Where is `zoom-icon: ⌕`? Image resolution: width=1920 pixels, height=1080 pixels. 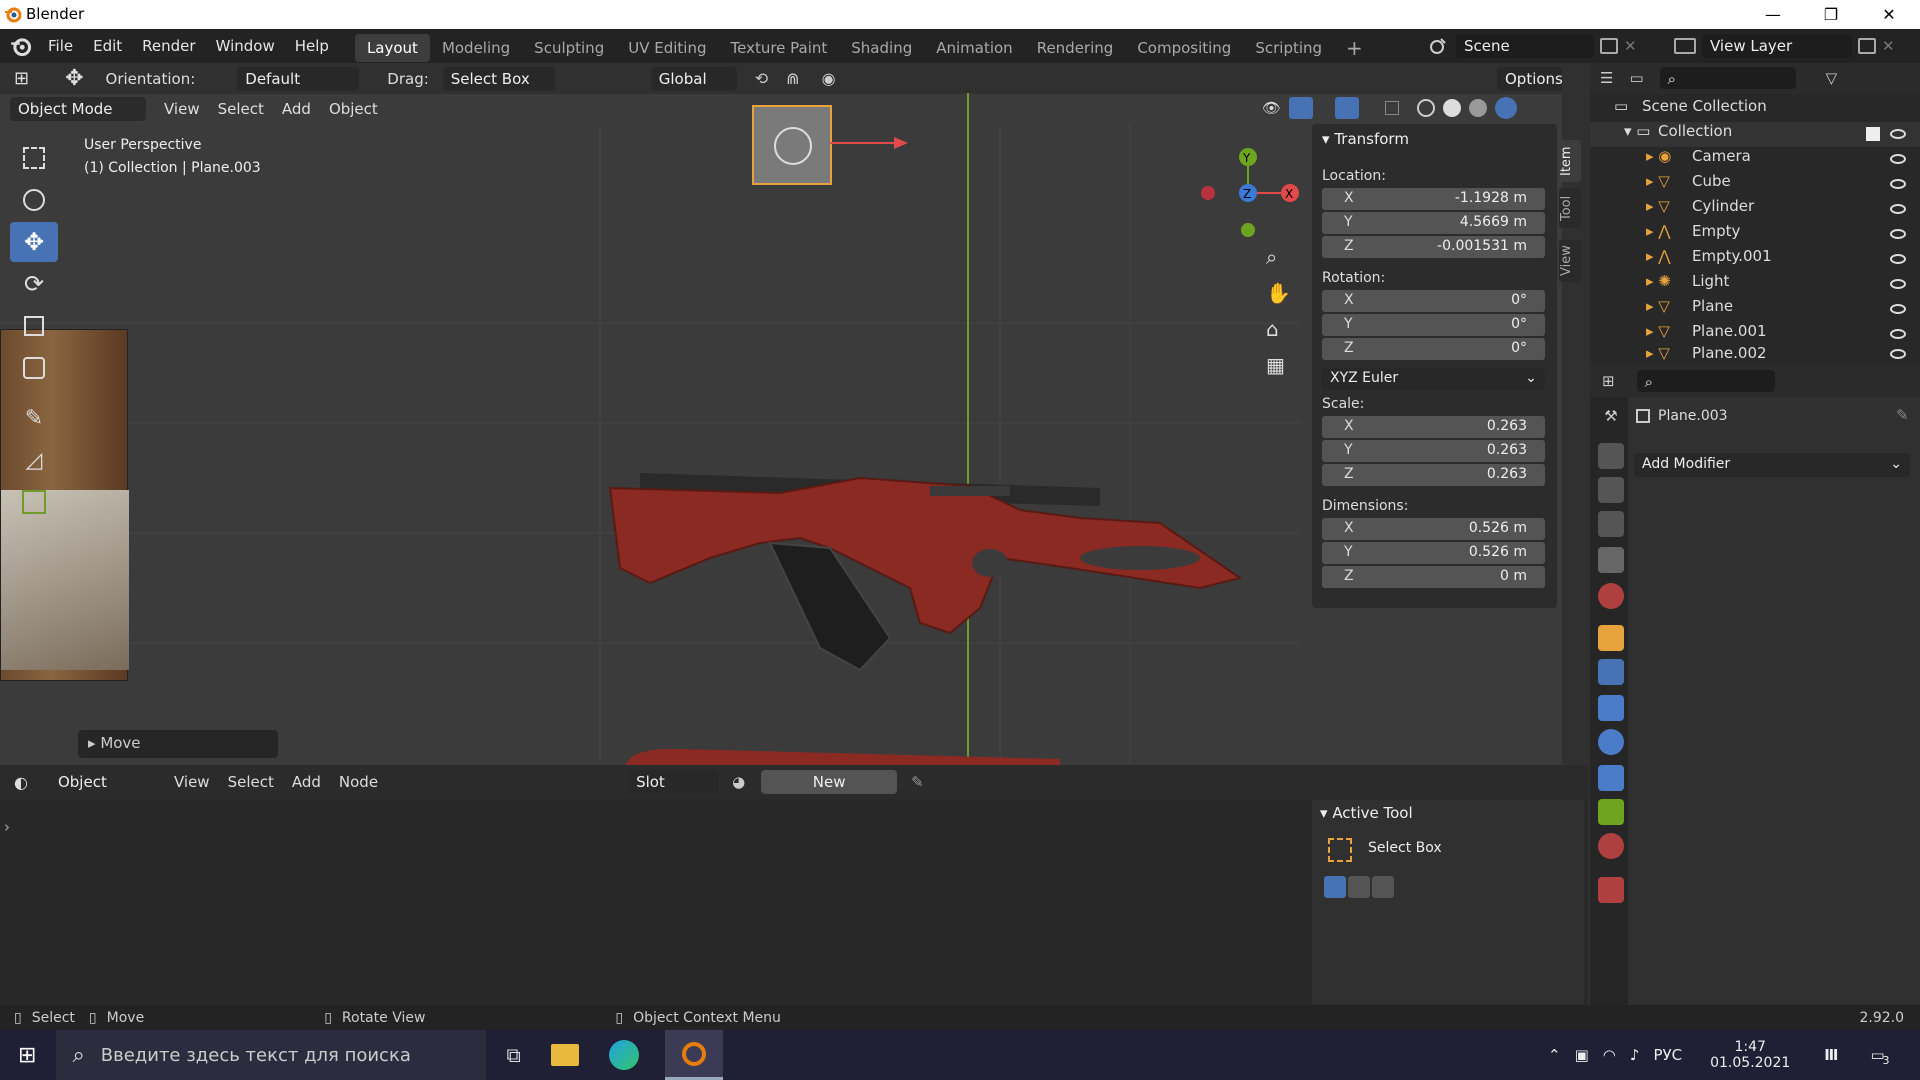 zoom-icon: ⌕ is located at coordinates (1278, 257).